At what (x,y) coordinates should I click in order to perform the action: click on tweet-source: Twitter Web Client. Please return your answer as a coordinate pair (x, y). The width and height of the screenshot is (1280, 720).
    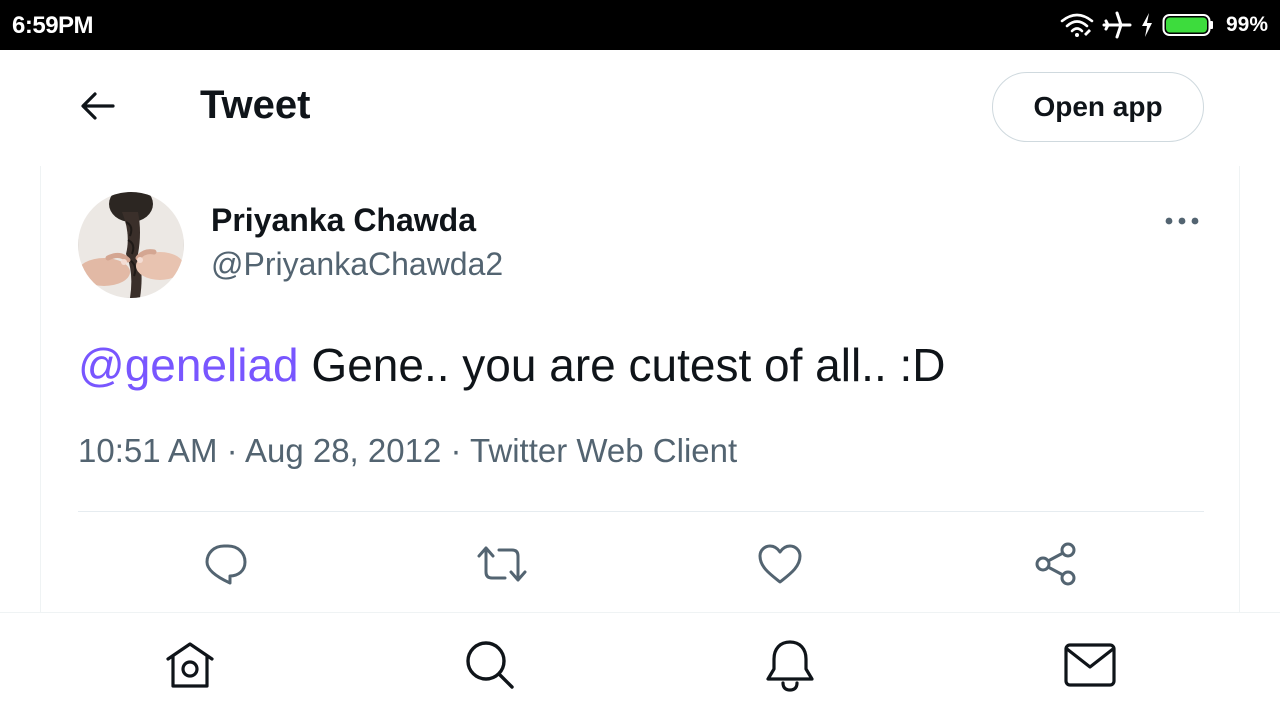
    Looking at the image, I should click on (604, 450).